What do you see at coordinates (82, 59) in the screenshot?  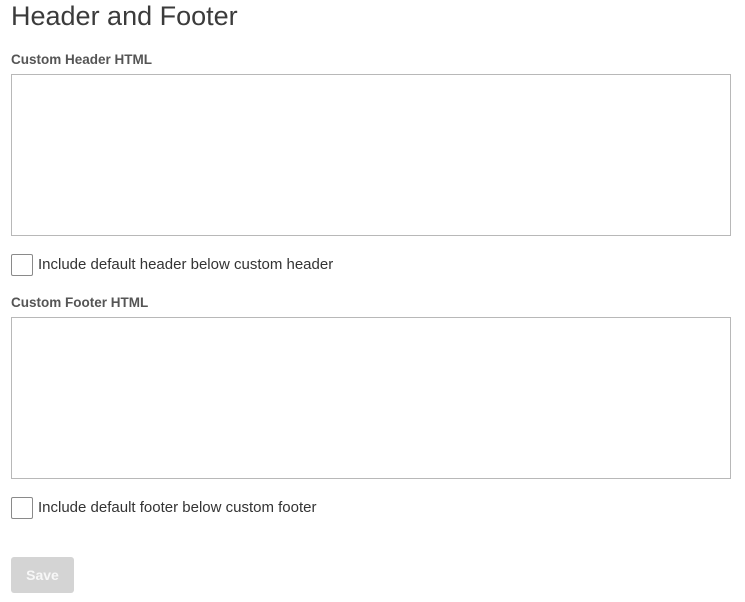 I see `custom-header-label: Custom Header HTML` at bounding box center [82, 59].